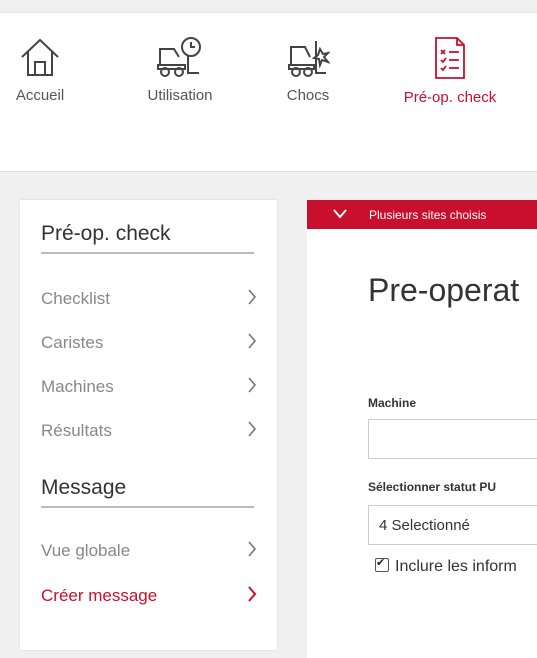  I want to click on sidebar-item-creer-message: Créer message, so click(149, 598).